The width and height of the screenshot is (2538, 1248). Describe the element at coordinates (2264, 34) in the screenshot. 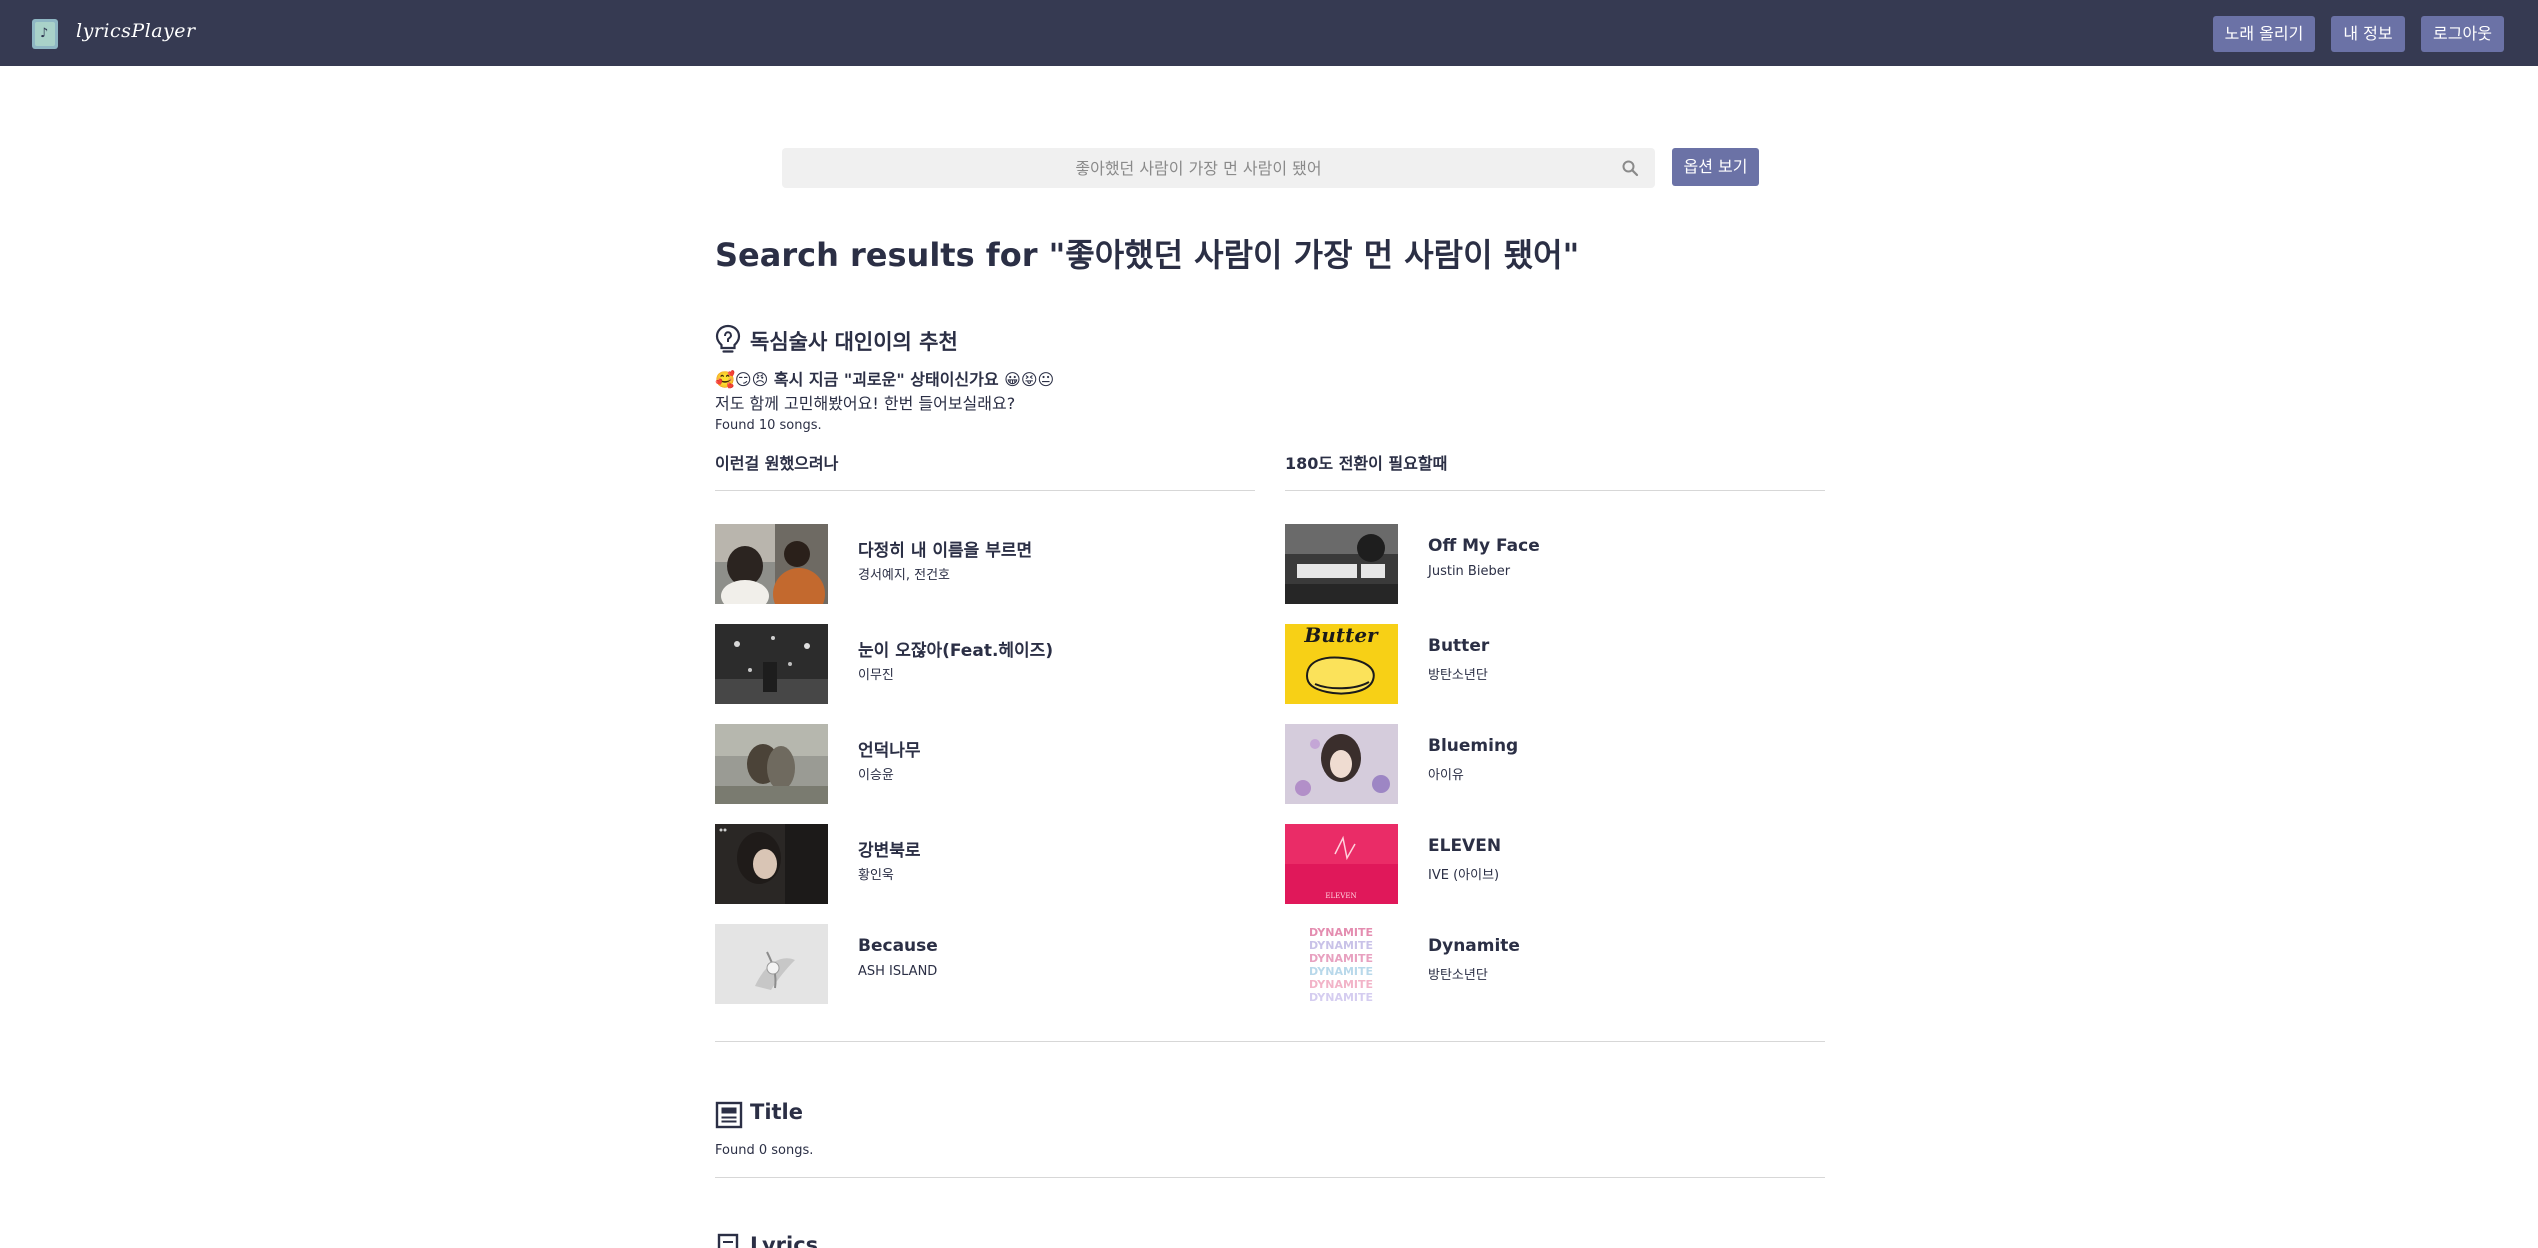

I see `upload-song-button: 노래 올리기` at that location.